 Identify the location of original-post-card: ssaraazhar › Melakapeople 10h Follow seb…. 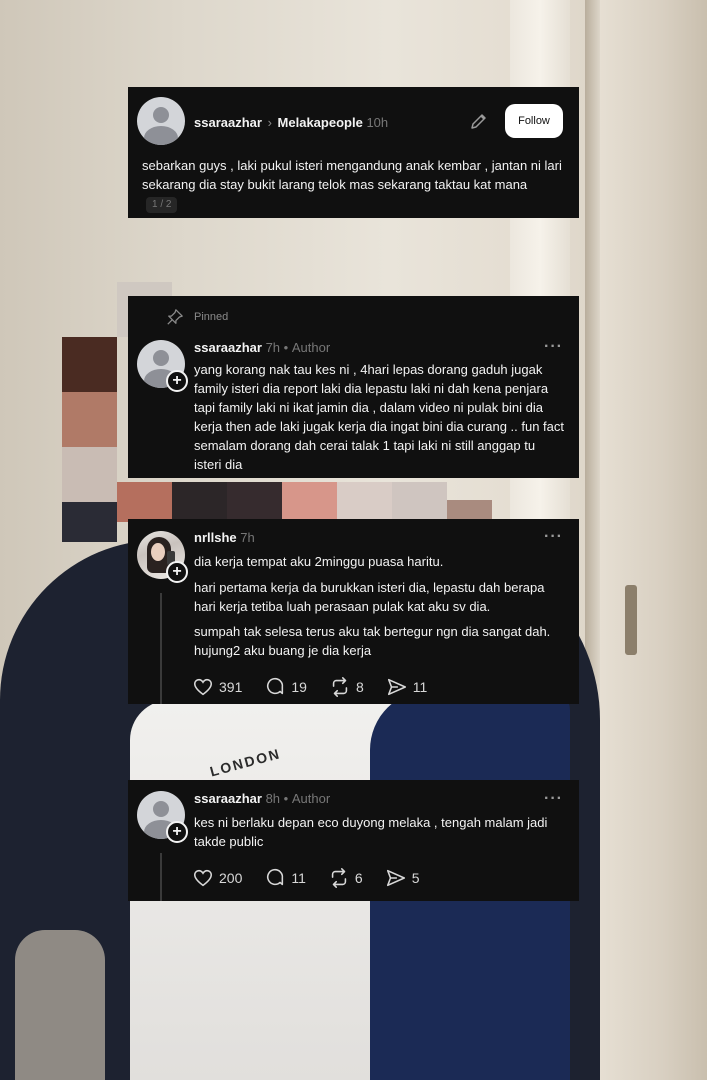
(353, 152).